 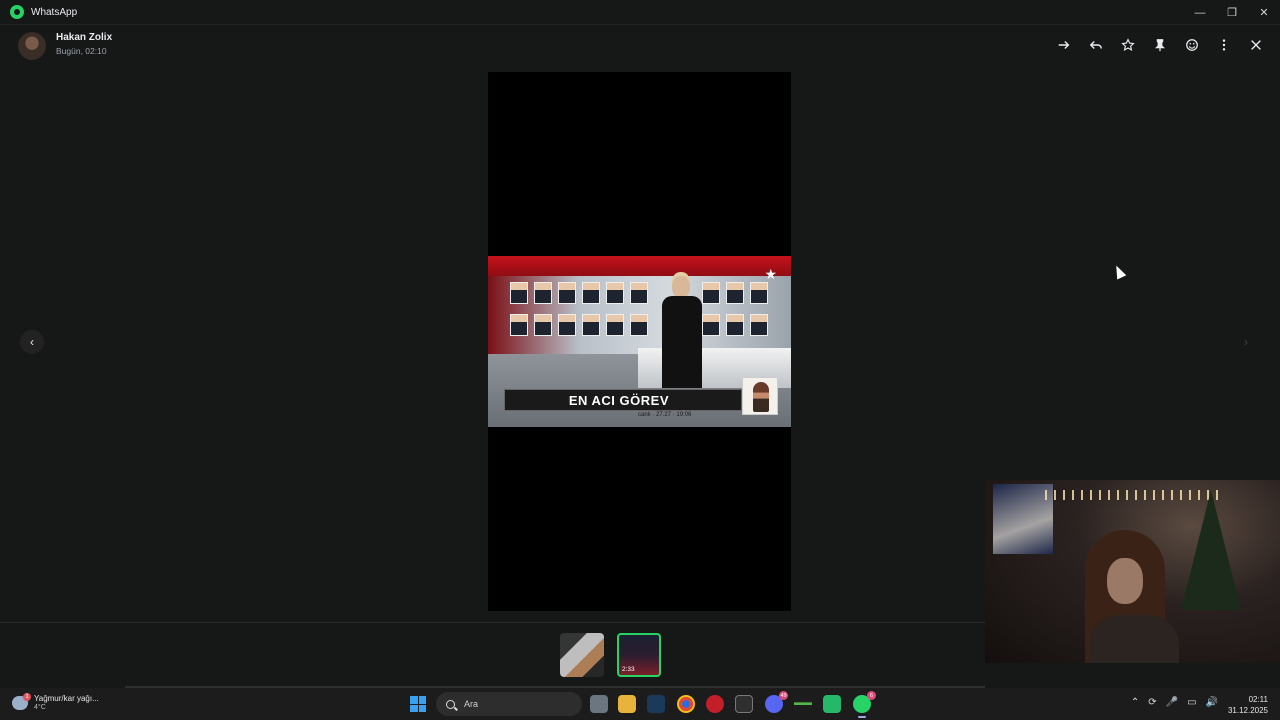 I want to click on weather-icon: 1, so click(x=21, y=701).